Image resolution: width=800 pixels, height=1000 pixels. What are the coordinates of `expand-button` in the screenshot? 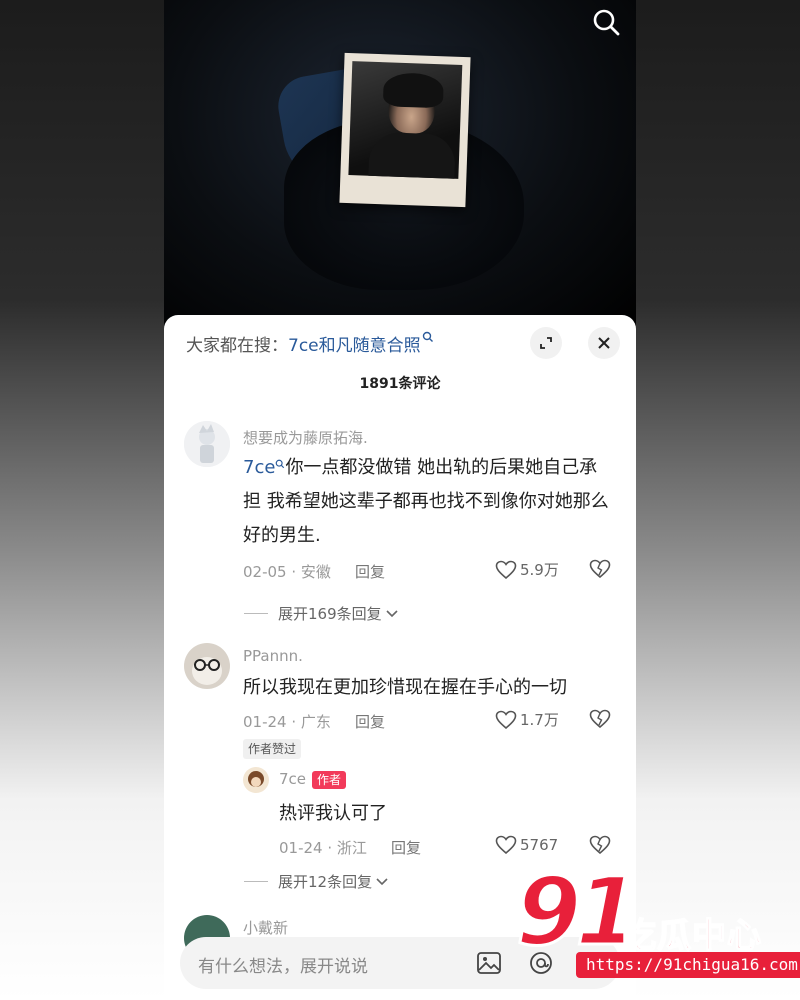 It's located at (546, 343).